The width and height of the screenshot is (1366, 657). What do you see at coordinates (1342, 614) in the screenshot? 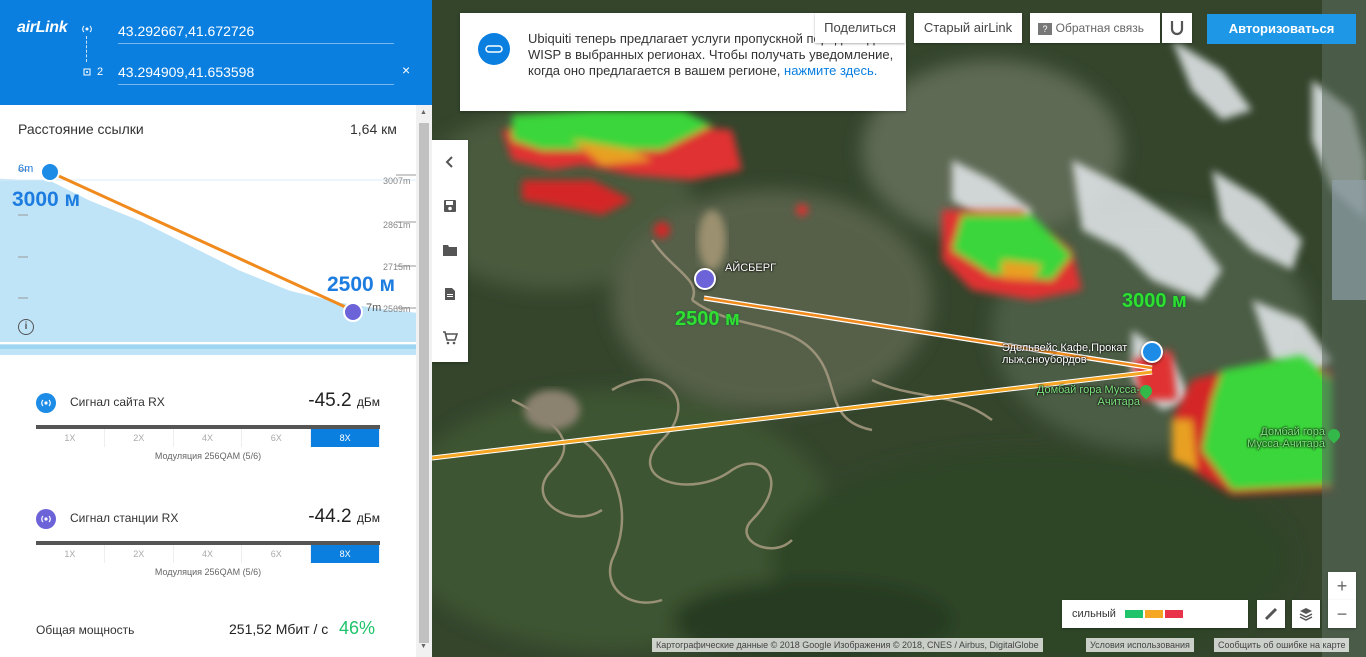
I see `zoom-out-button: −` at bounding box center [1342, 614].